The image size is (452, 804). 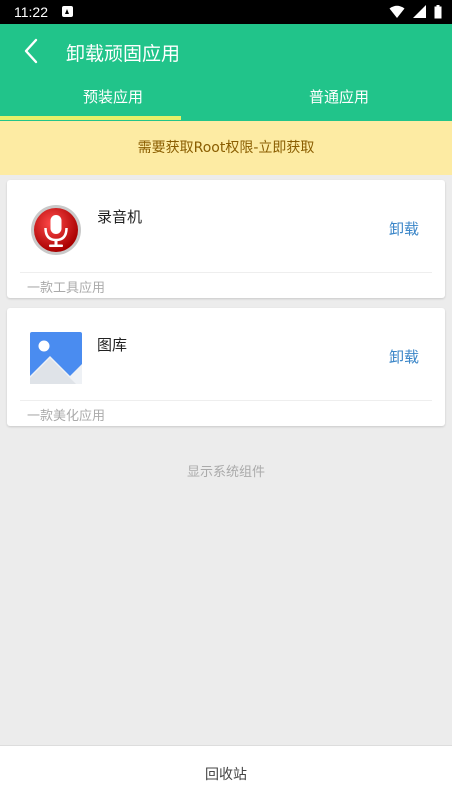 What do you see at coordinates (123, 54) in the screenshot?
I see `page-title: 卸载顽固应用` at bounding box center [123, 54].